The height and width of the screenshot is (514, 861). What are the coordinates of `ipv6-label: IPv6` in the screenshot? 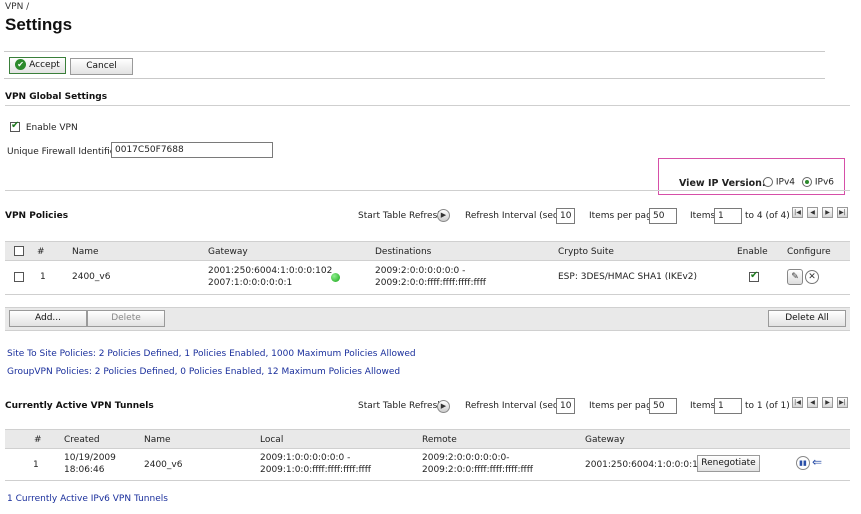 It's located at (824, 182).